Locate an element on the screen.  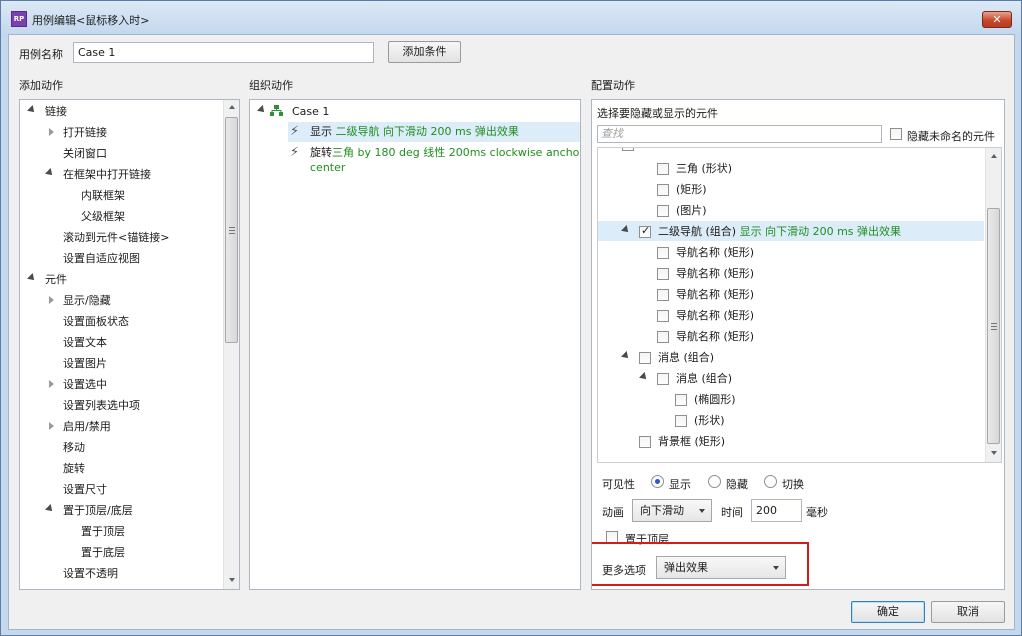
time-input: 200 is located at coordinates (776, 510).